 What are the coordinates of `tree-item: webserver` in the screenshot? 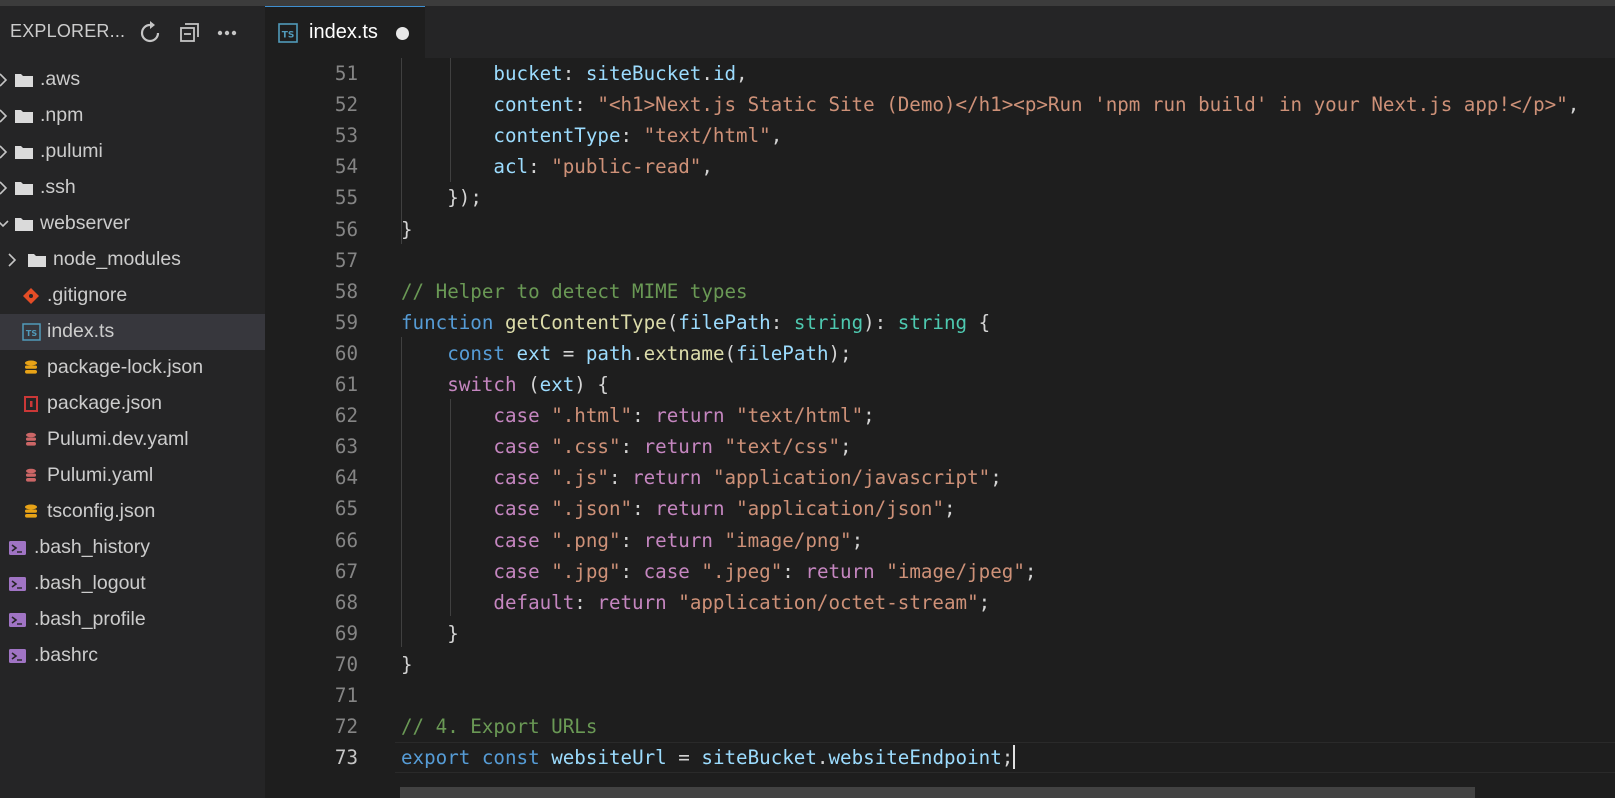 It's located at (132, 224).